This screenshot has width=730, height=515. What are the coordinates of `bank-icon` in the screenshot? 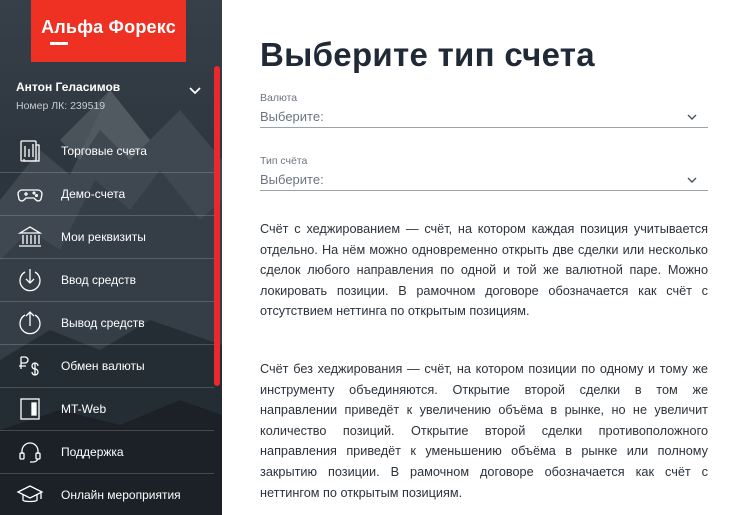 It's located at (30, 237).